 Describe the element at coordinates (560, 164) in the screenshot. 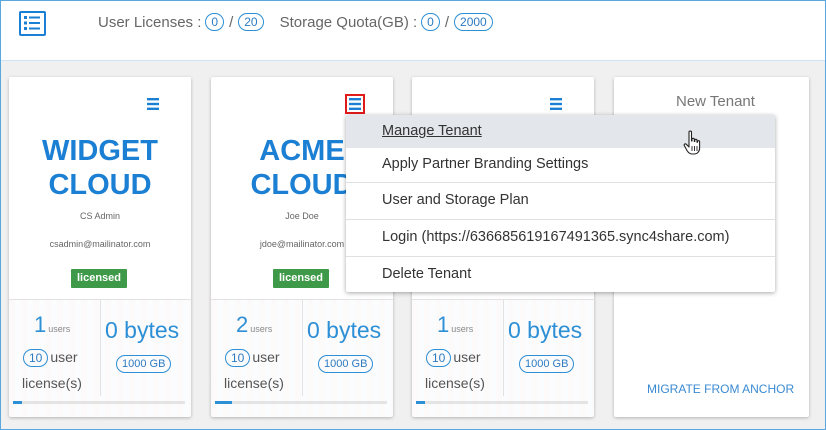

I see `menu-item-apply-branding: Apply Partner Branding Settings` at that location.